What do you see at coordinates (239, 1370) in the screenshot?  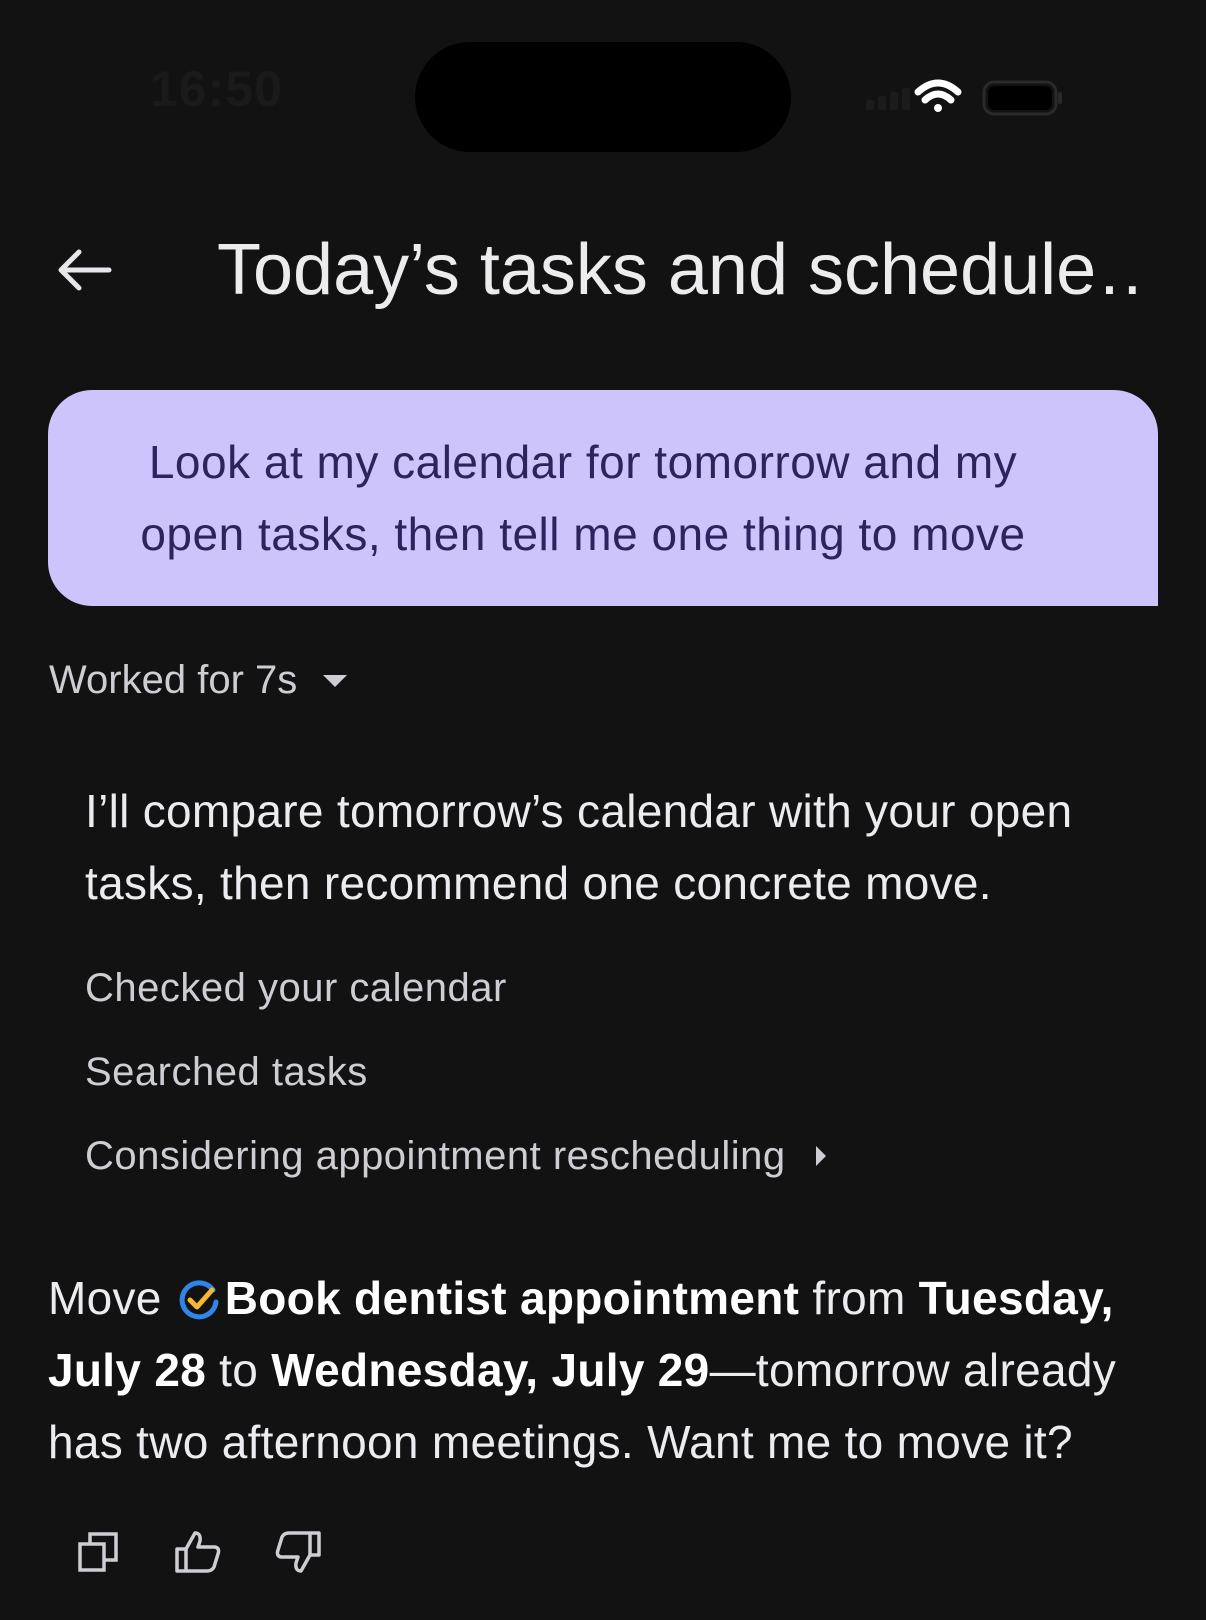 I see `answer-to-word: to` at bounding box center [239, 1370].